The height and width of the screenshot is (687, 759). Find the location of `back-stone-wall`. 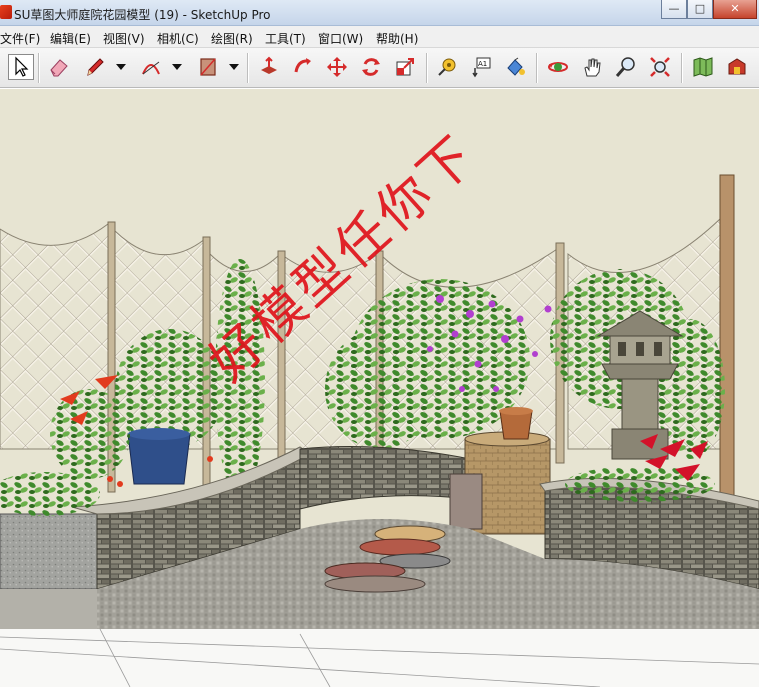

back-stone-wall is located at coordinates (385, 478).